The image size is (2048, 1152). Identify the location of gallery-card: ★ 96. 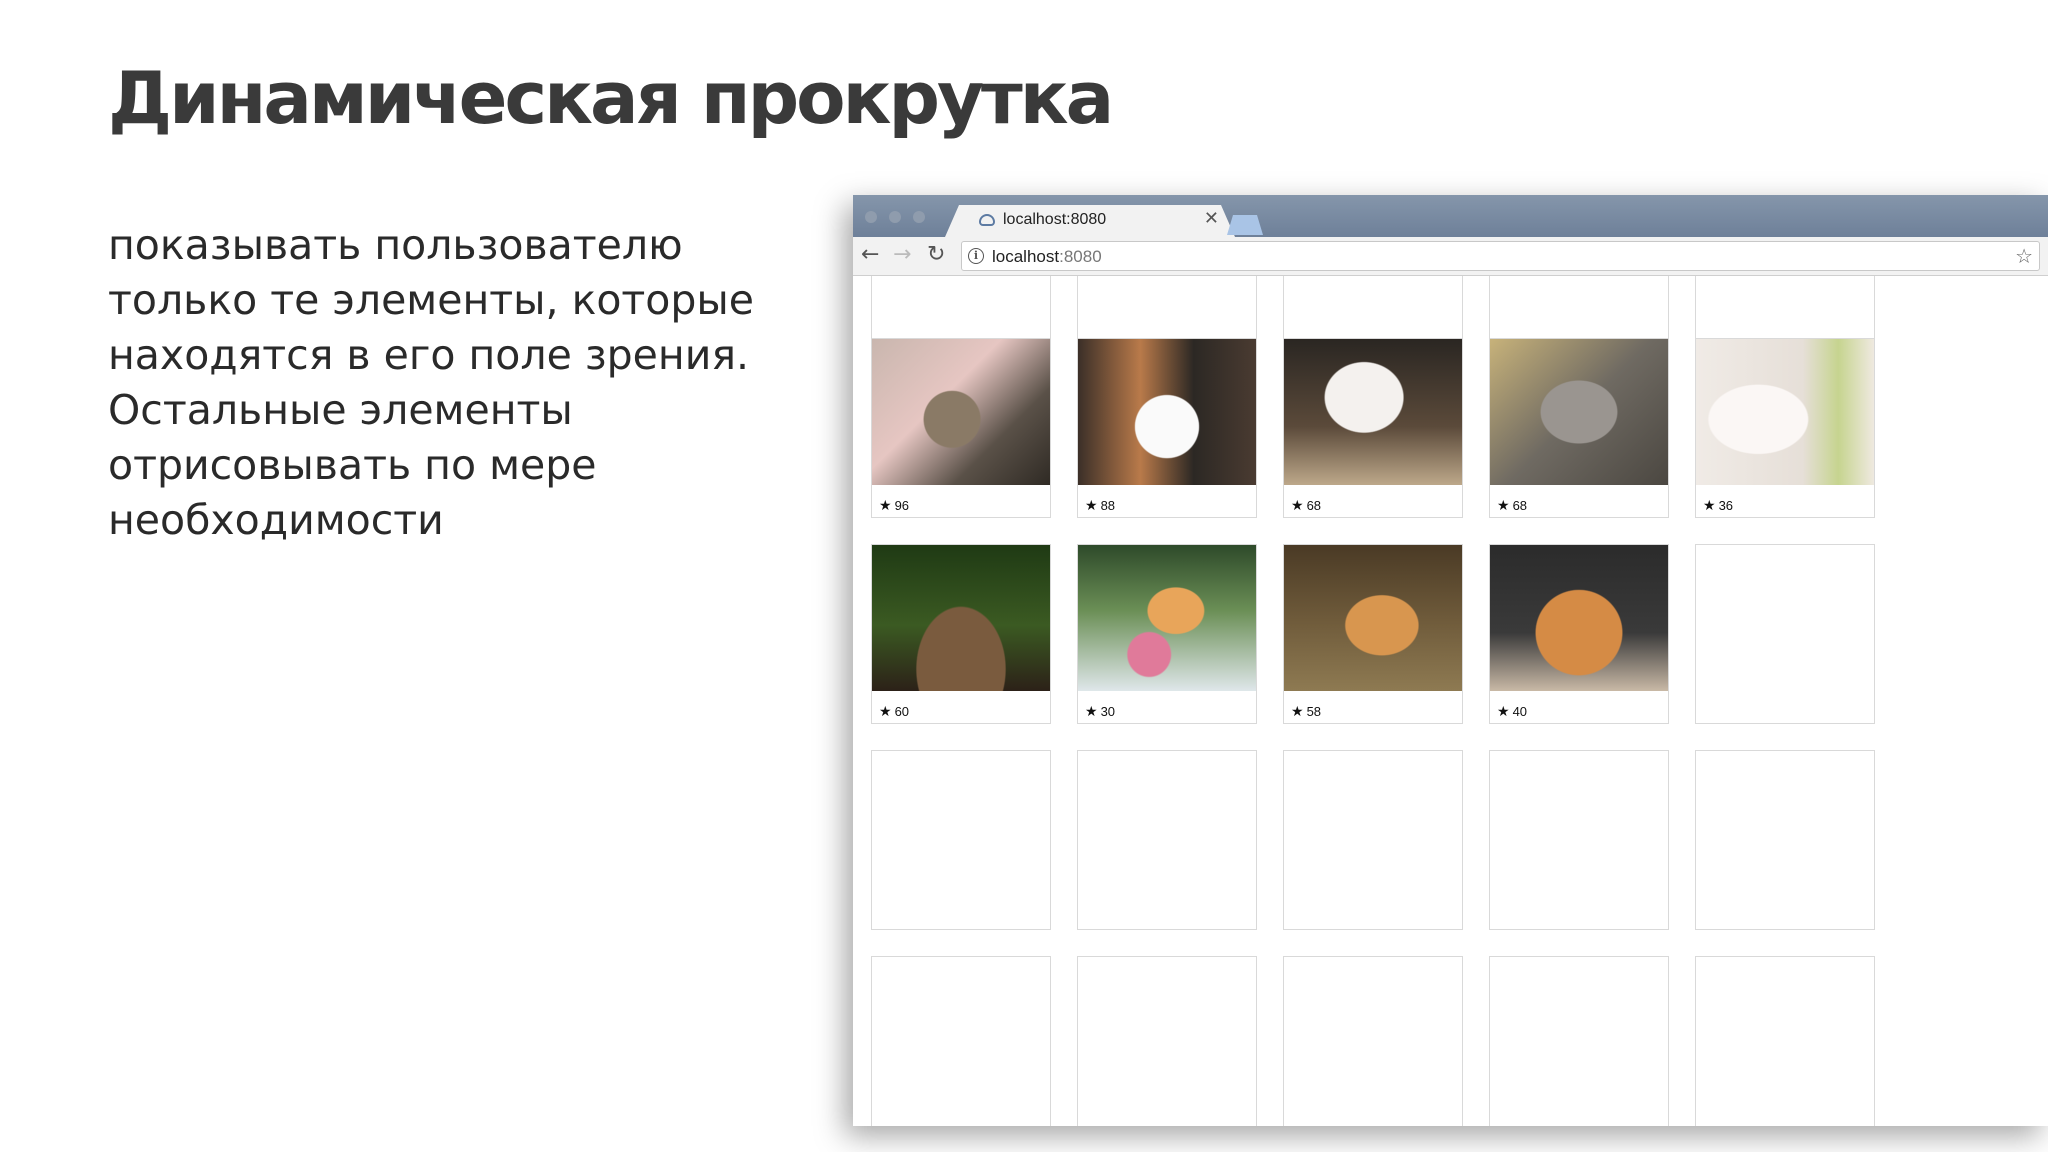
(961, 428).